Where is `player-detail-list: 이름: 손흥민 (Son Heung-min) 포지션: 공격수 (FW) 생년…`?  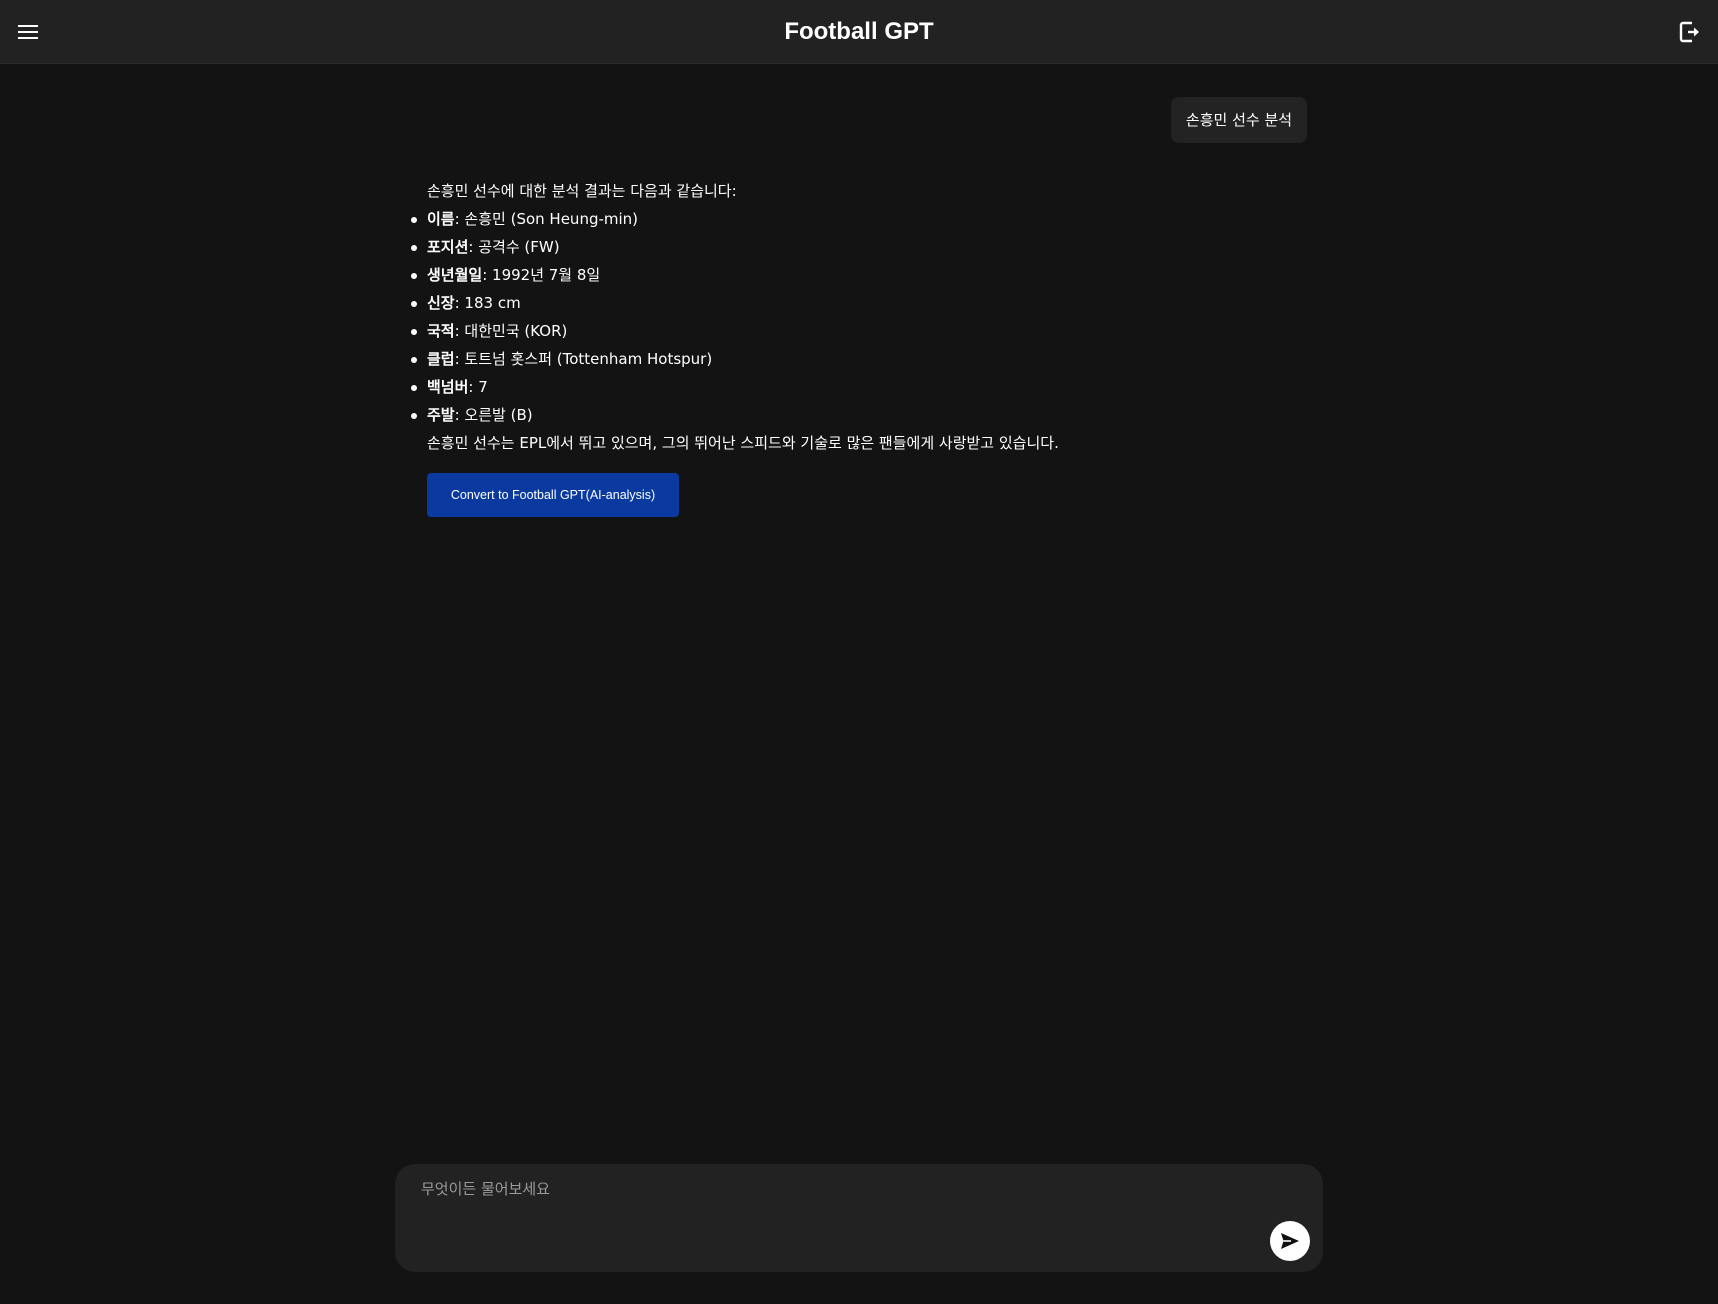 player-detail-list: 이름: 손흥민 (Son Heung-min) 포지션: 공격수 (FW) 생년… is located at coordinates (819, 317).